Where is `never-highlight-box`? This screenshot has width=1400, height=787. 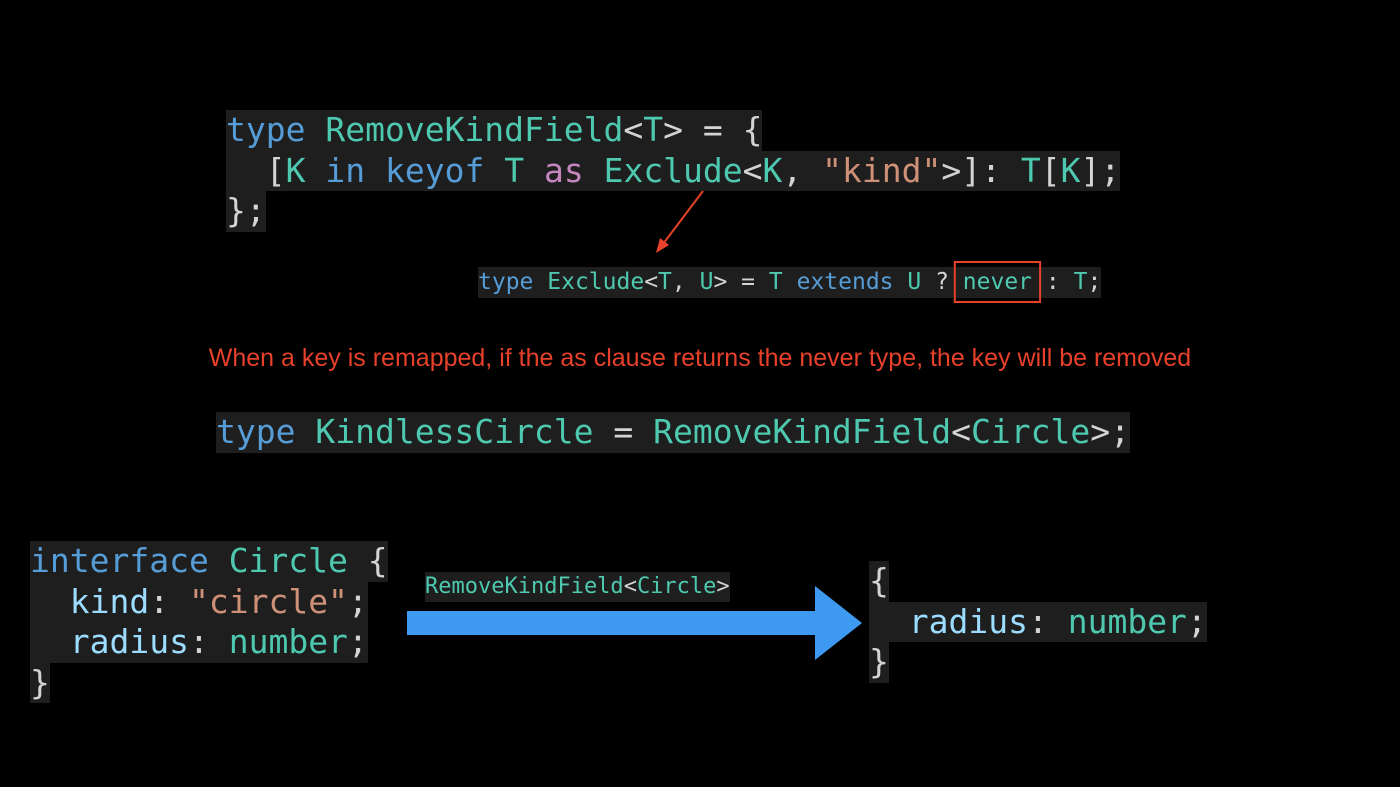
never-highlight-box is located at coordinates (997, 282).